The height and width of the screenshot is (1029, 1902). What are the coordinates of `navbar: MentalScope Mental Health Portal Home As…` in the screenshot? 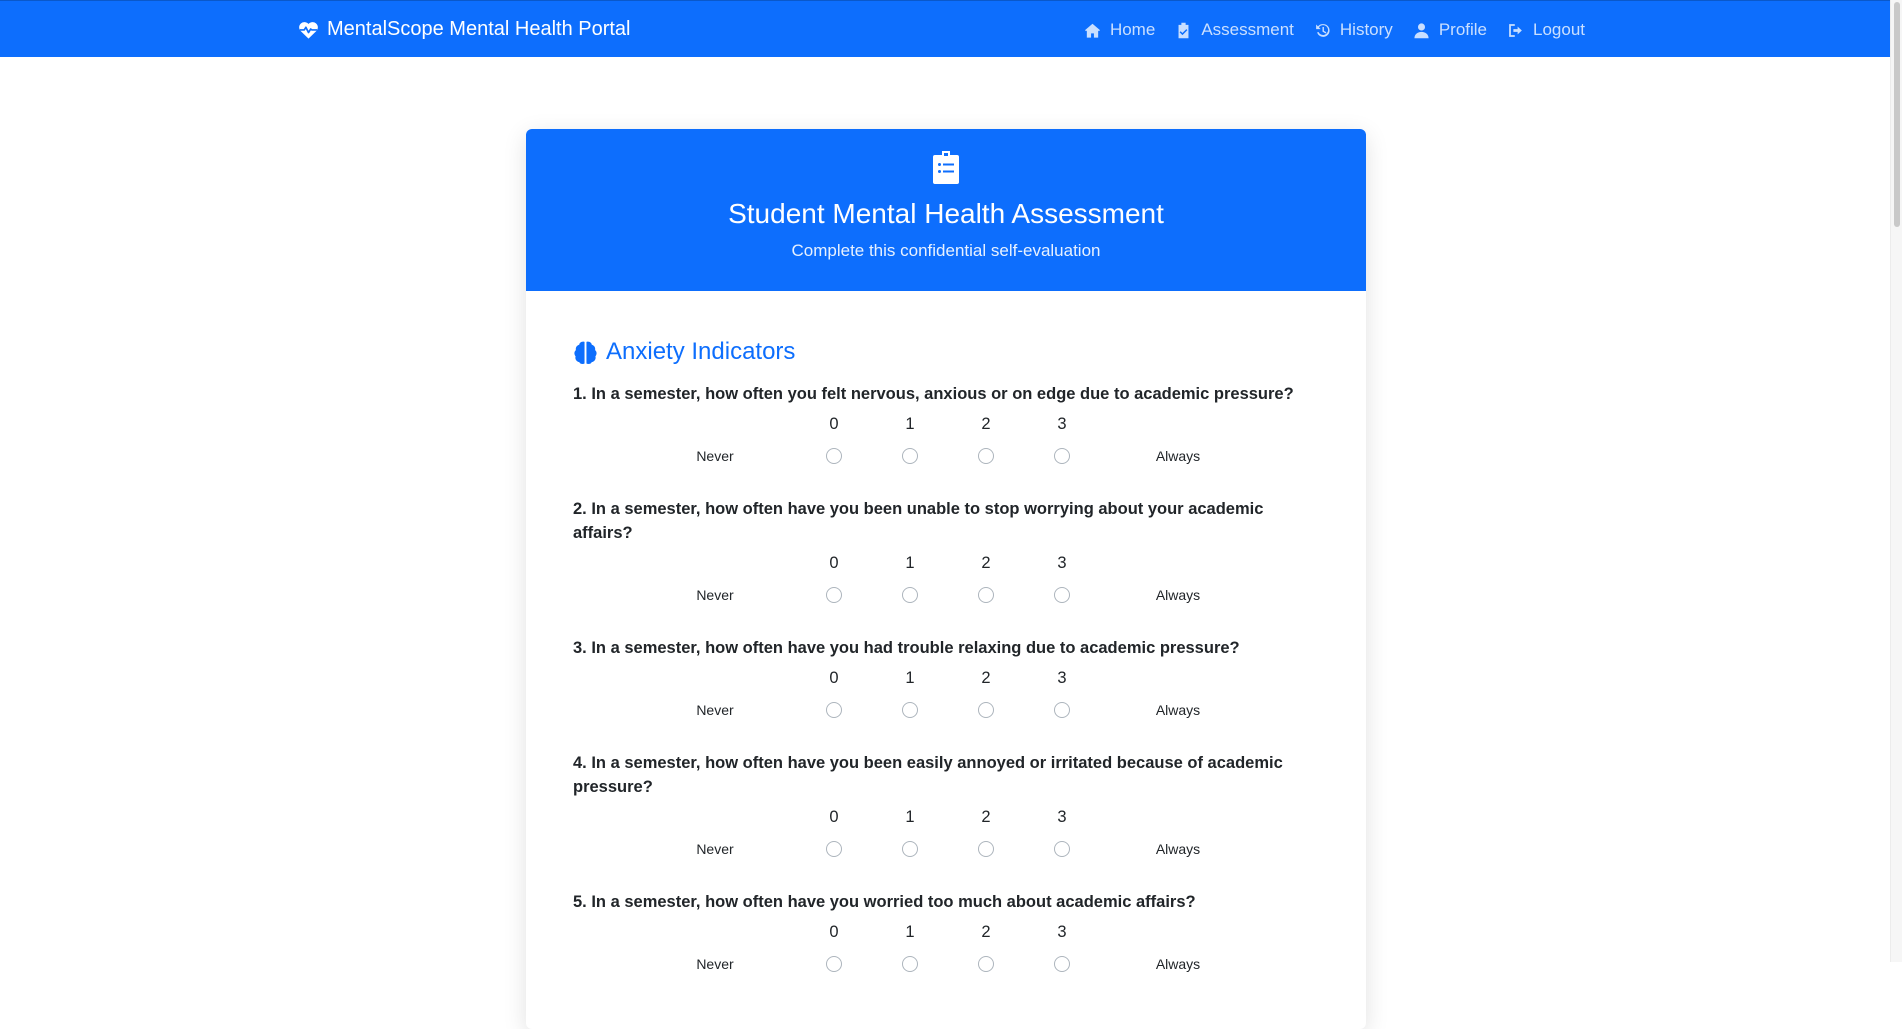 It's located at (945, 28).